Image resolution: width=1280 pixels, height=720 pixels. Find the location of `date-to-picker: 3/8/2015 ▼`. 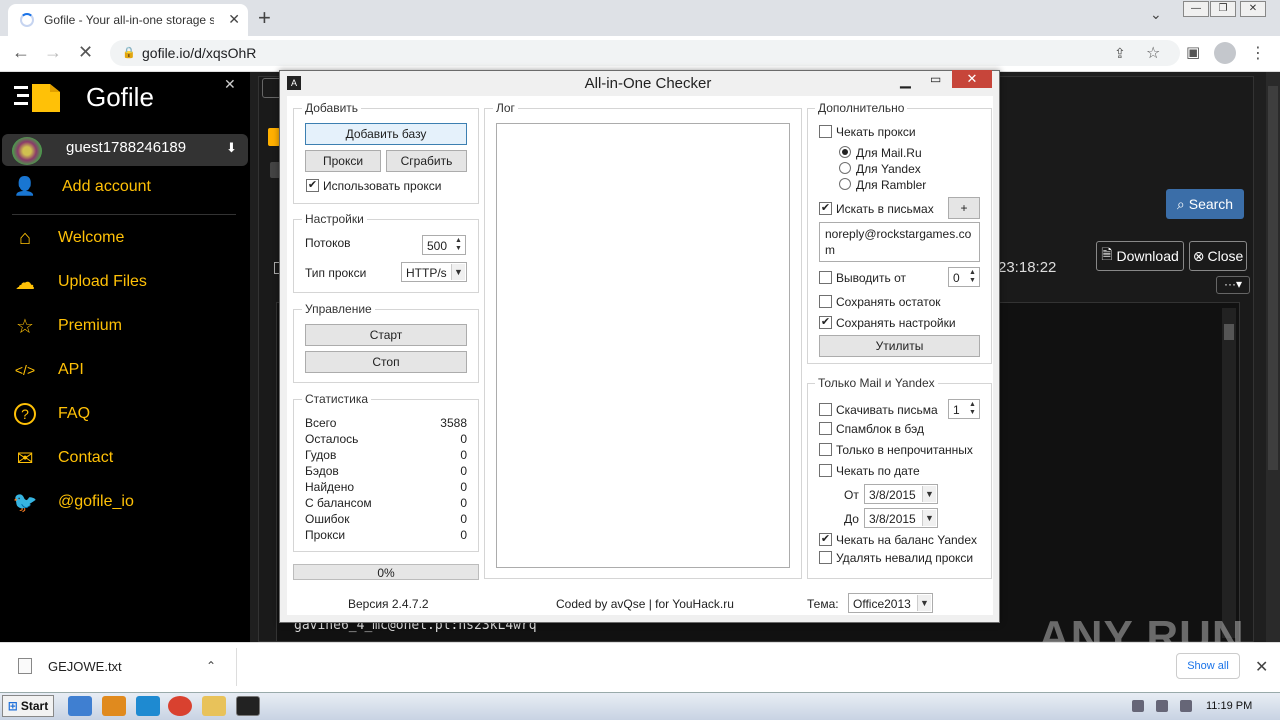

date-to-picker: 3/8/2015 ▼ is located at coordinates (901, 518).